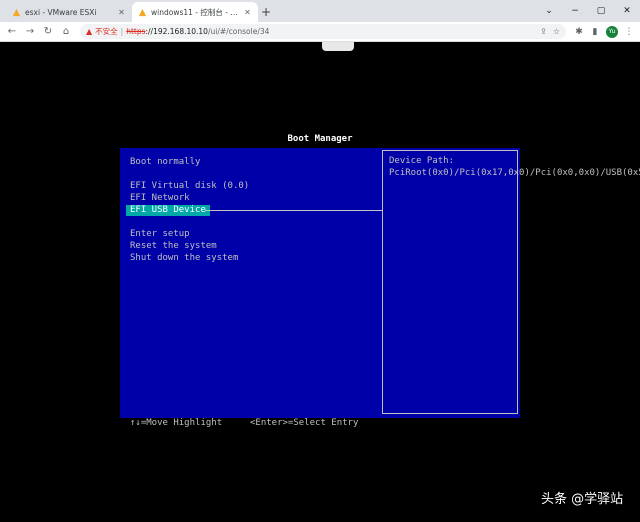 The height and width of the screenshot is (522, 640). I want to click on boot-manager-title: Boot Manager, so click(320, 139).